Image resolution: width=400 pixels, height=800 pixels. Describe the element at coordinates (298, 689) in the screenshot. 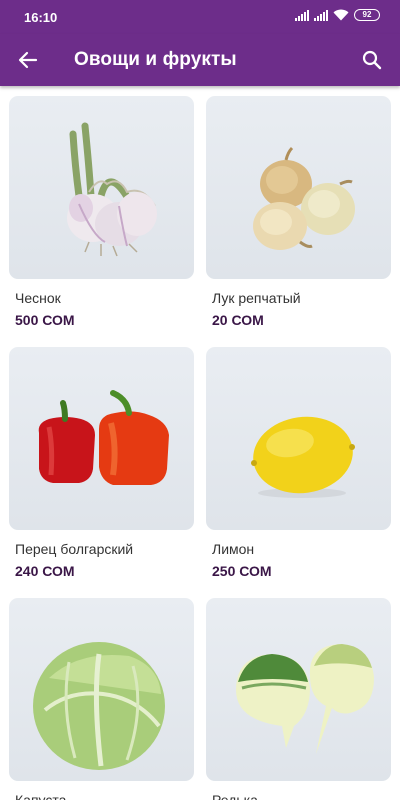

I see `product-image-radish` at that location.